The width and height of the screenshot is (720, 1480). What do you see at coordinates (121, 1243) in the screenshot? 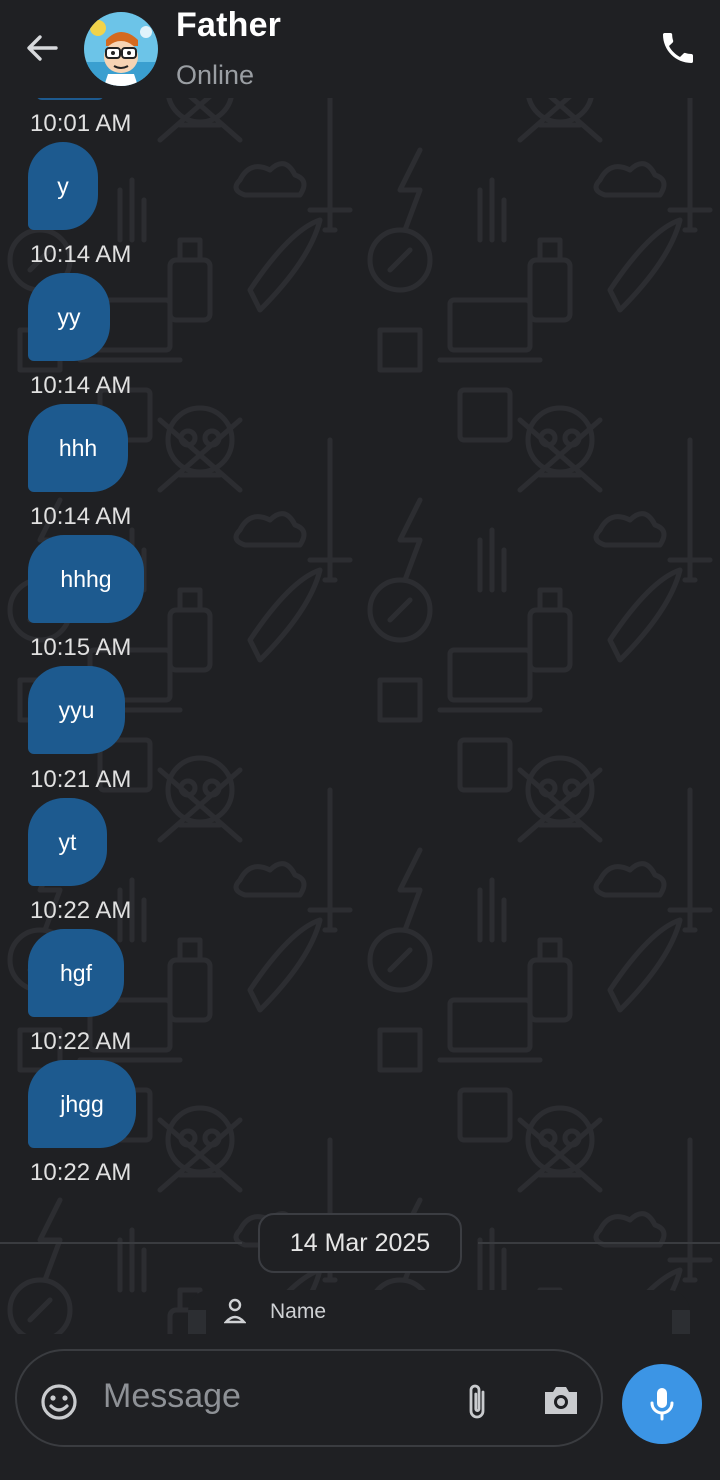
I see `date-divider-left` at bounding box center [121, 1243].